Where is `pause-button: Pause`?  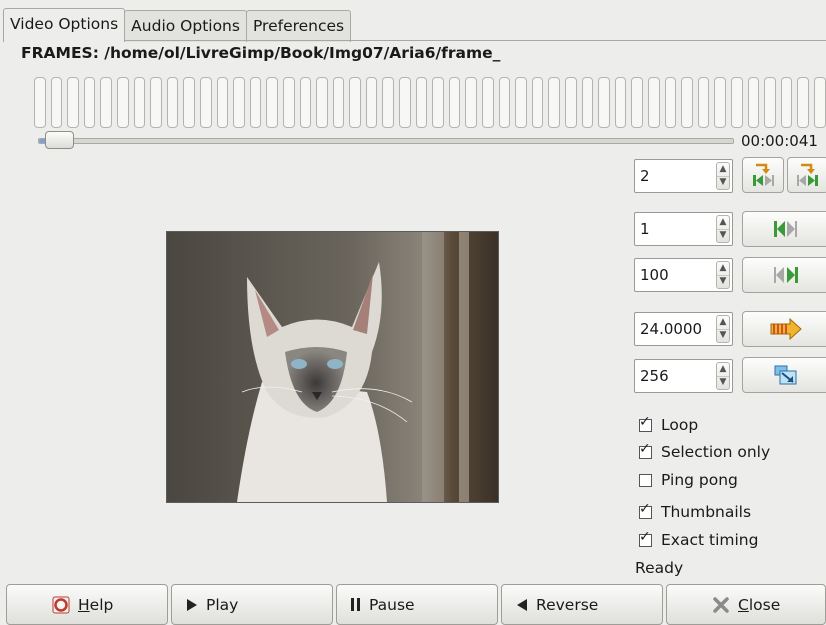 pause-button: Pause is located at coordinates (417, 604).